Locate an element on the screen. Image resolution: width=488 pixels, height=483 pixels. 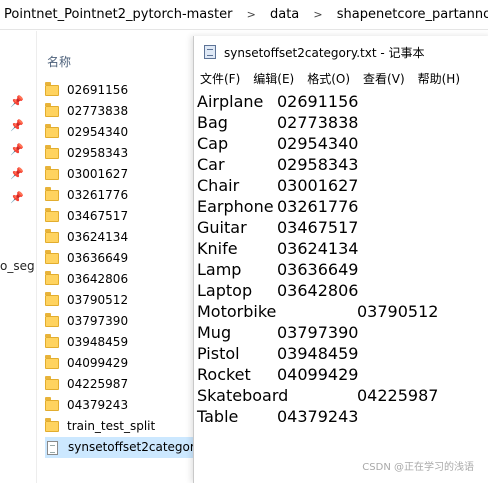
file-name: 03261776 is located at coordinates (98, 195).